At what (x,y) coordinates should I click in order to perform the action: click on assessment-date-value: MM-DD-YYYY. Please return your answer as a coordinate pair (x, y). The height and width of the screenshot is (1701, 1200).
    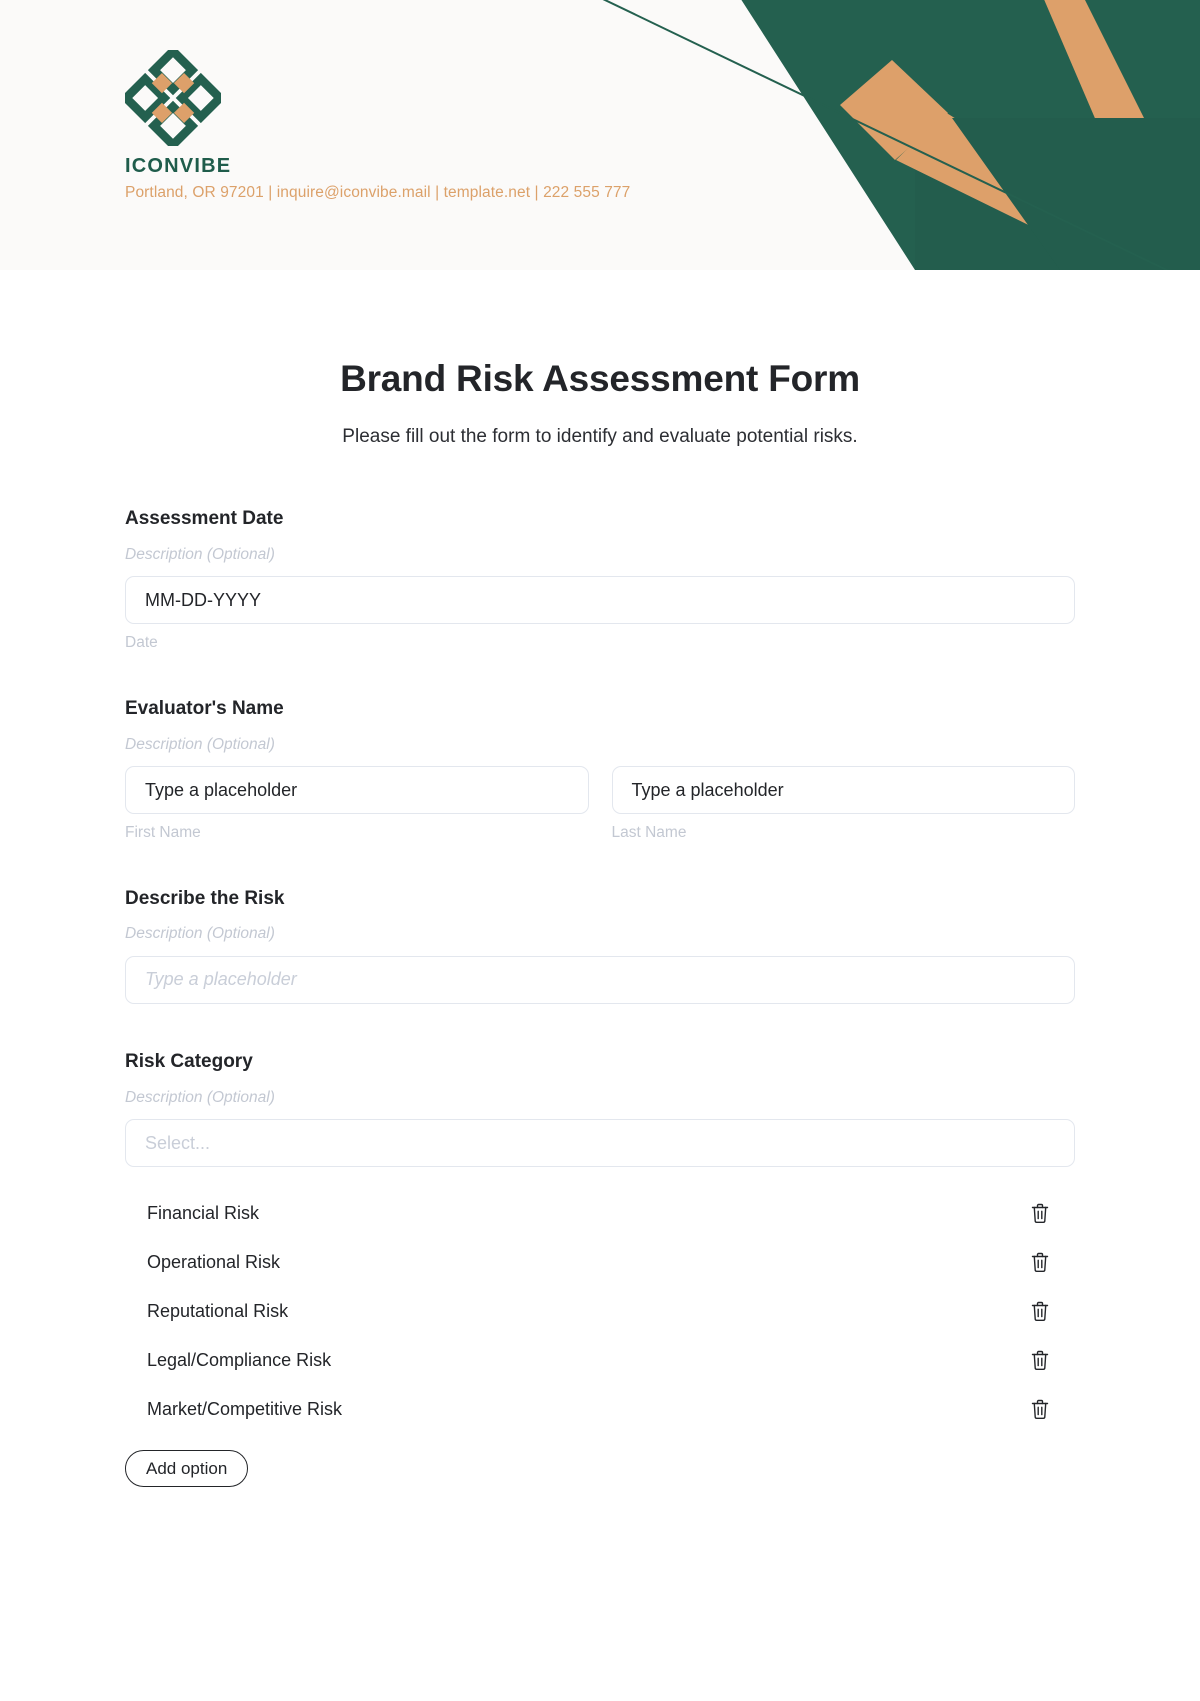
    Looking at the image, I should click on (203, 599).